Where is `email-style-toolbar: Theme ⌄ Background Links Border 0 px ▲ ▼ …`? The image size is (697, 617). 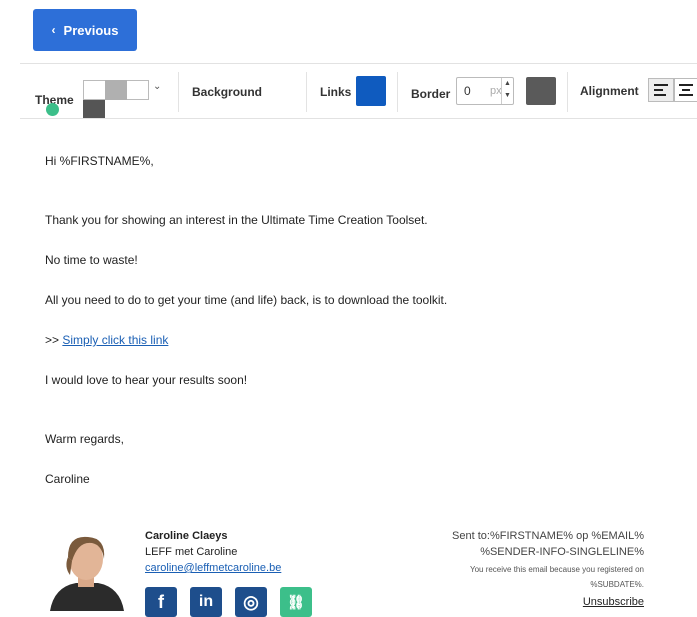
email-style-toolbar: Theme ⌄ Background Links Border 0 px ▲ ▼ … is located at coordinates (358, 91).